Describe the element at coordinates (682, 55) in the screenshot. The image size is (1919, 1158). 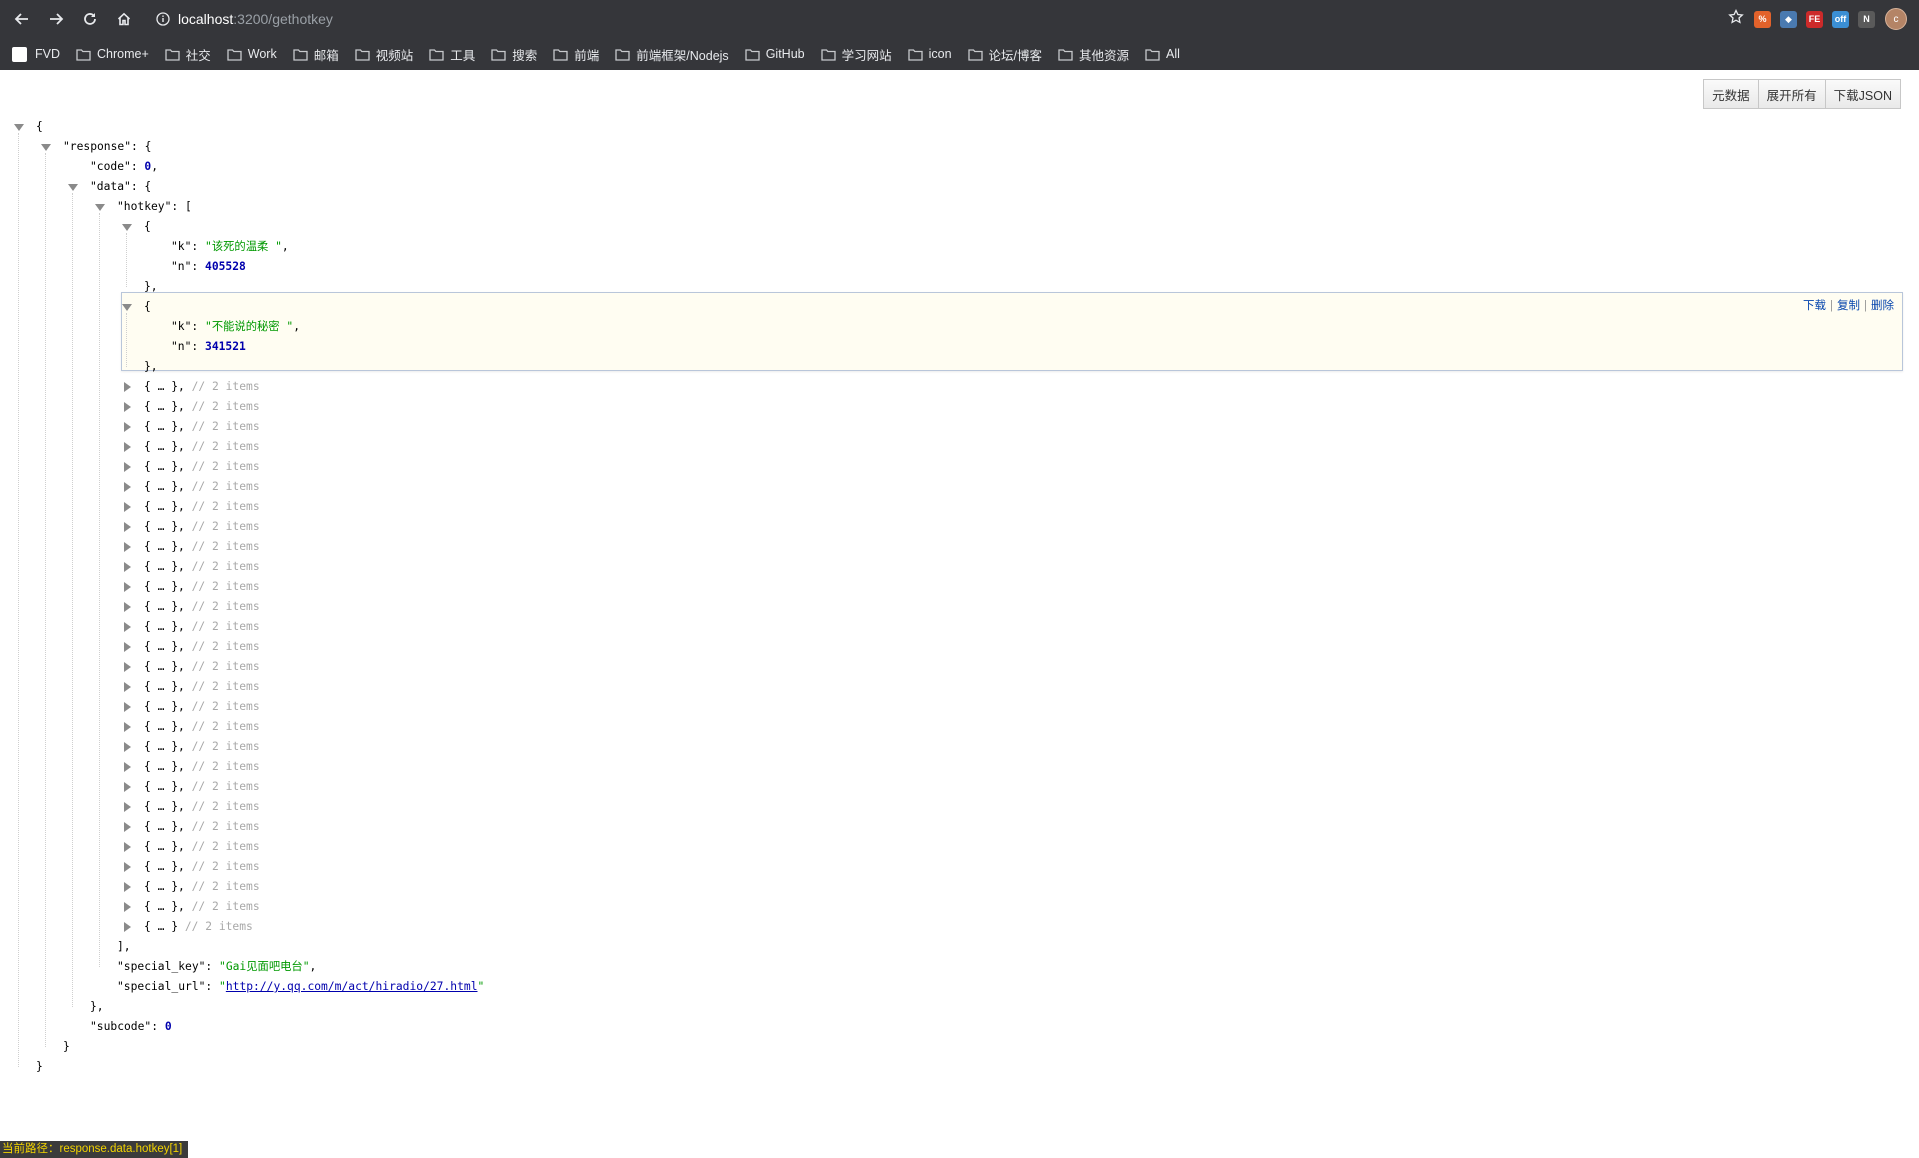
I see `bookmark-label: 前端框架/Nodejs` at that location.